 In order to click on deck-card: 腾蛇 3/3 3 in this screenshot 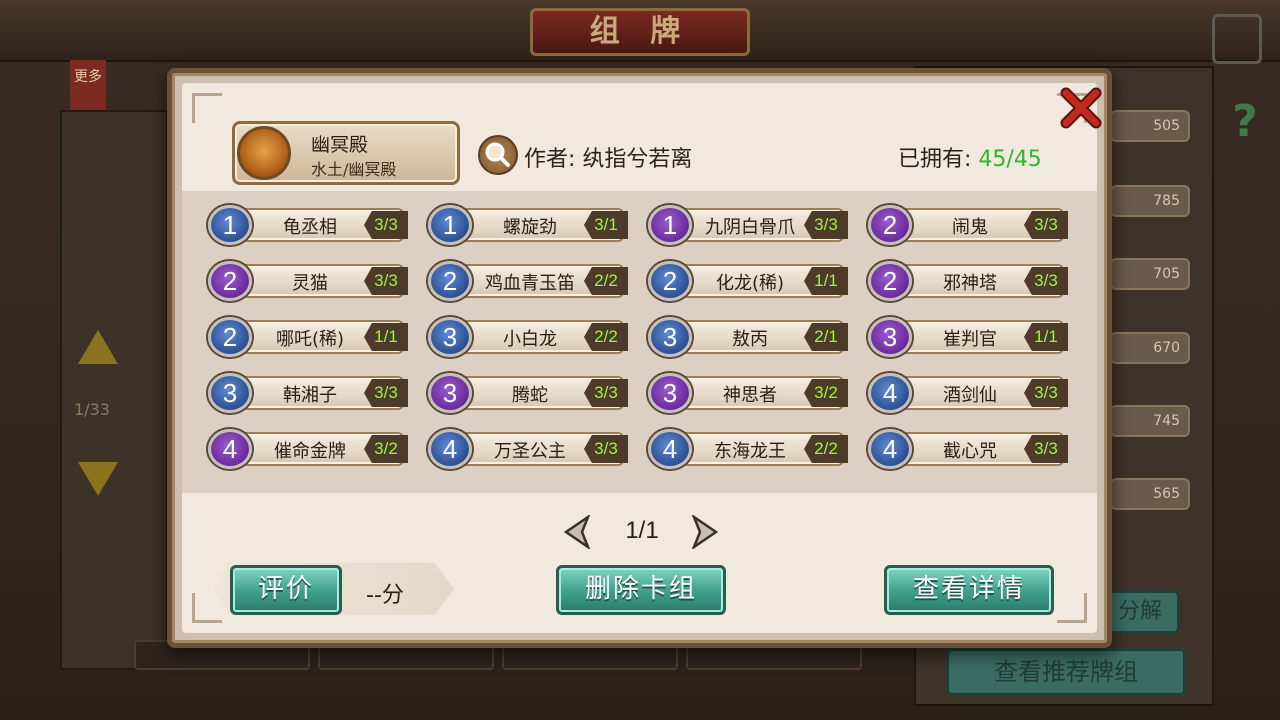, I will do `click(527, 393)`.